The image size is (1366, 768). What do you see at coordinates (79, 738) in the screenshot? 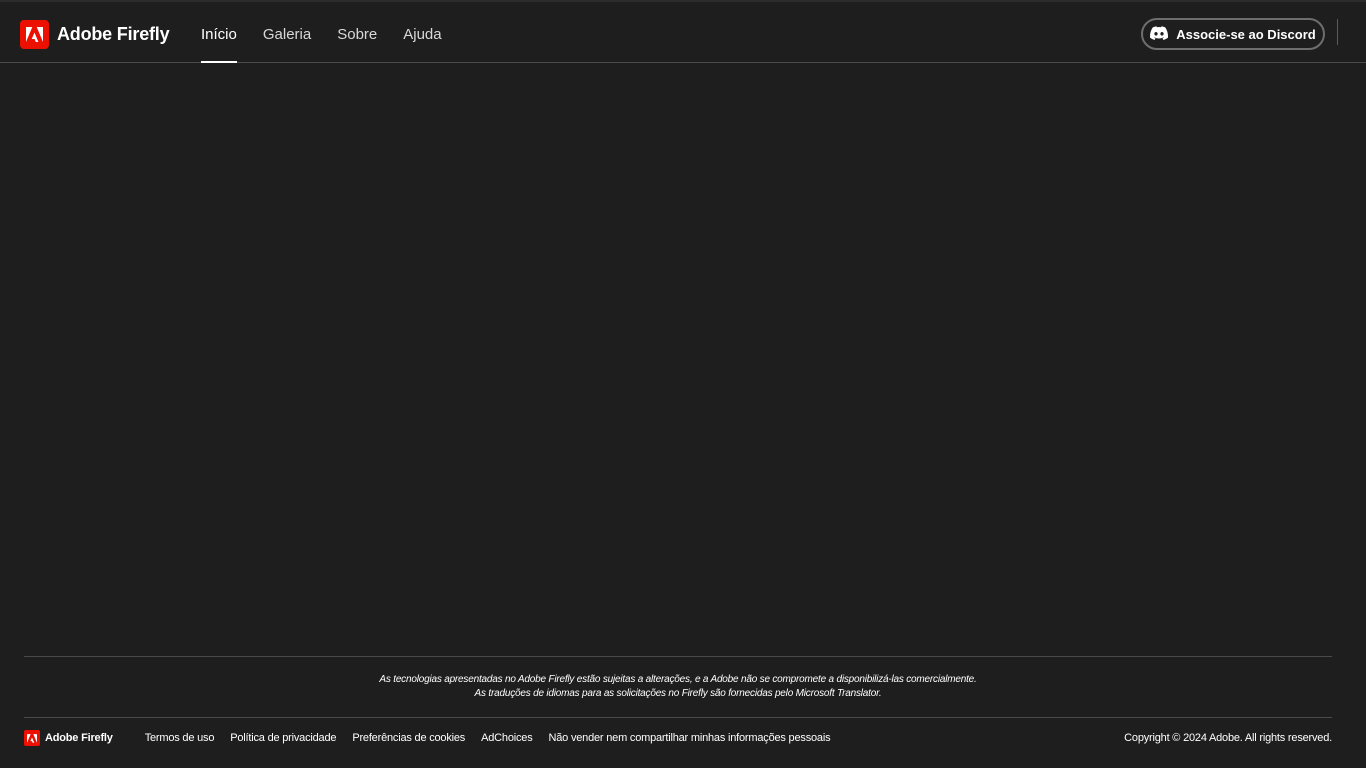
I see `footer-brand-name: Adobe Firefly` at bounding box center [79, 738].